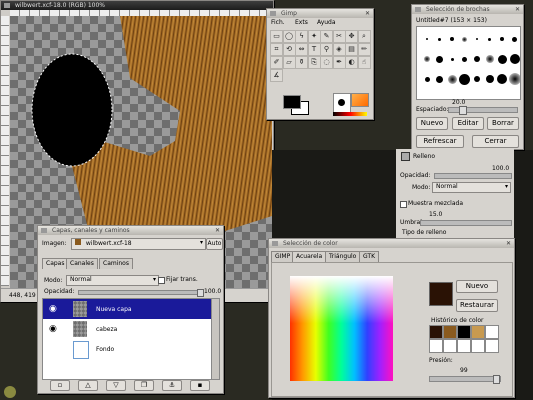  I want to click on opacity-slider, so click(473, 176).